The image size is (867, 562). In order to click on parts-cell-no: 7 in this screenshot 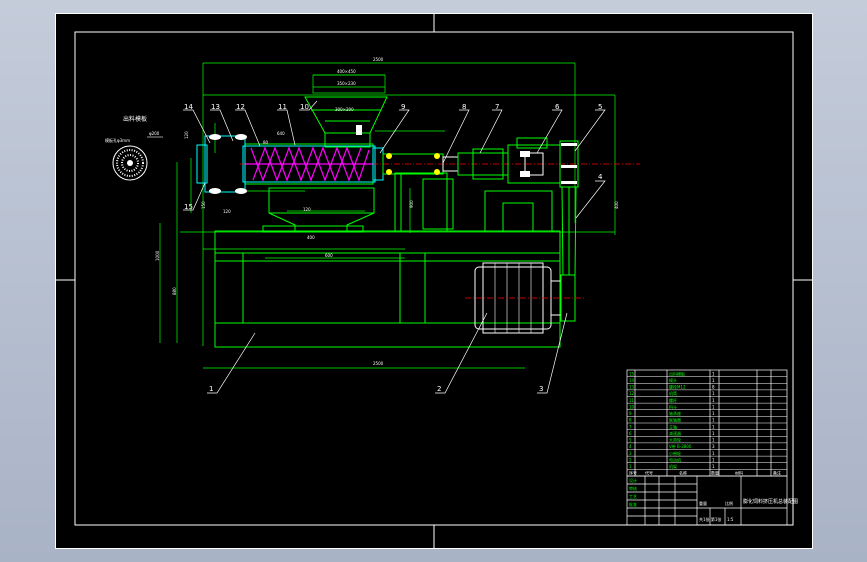, I will do `click(630, 426)`.